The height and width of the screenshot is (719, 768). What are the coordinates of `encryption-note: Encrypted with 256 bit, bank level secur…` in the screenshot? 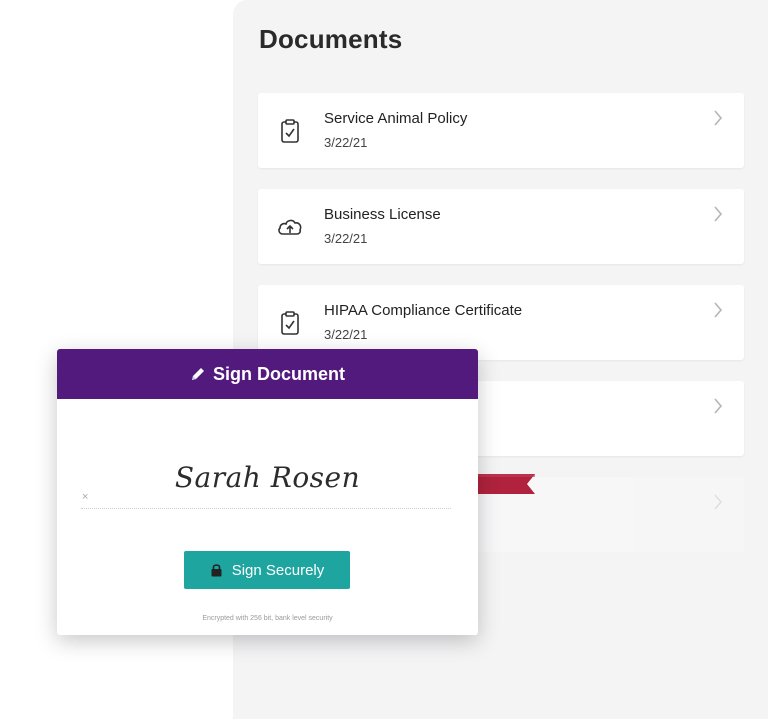 It's located at (267, 618).